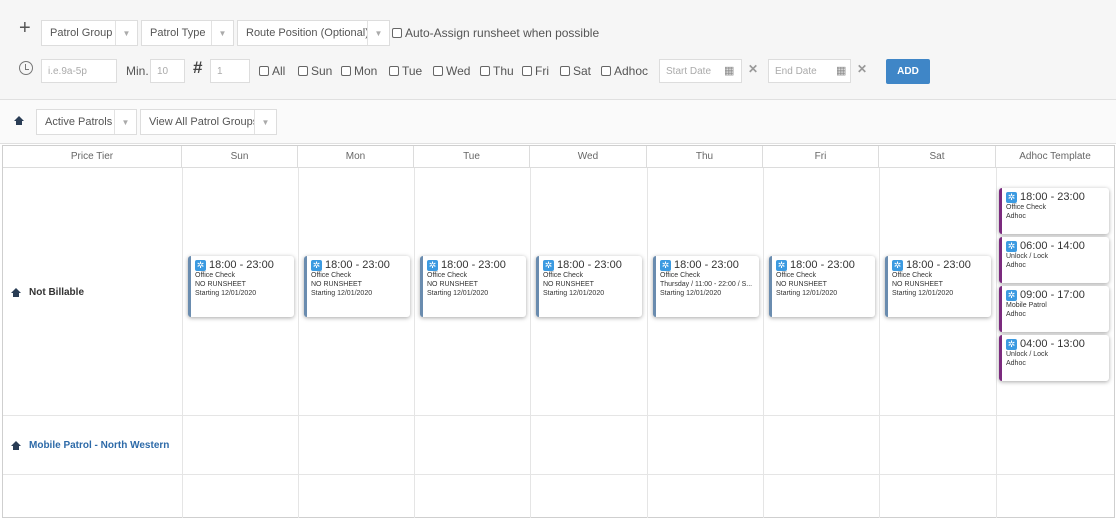  I want to click on day-checkbox-sat: Sat, so click(575, 71).